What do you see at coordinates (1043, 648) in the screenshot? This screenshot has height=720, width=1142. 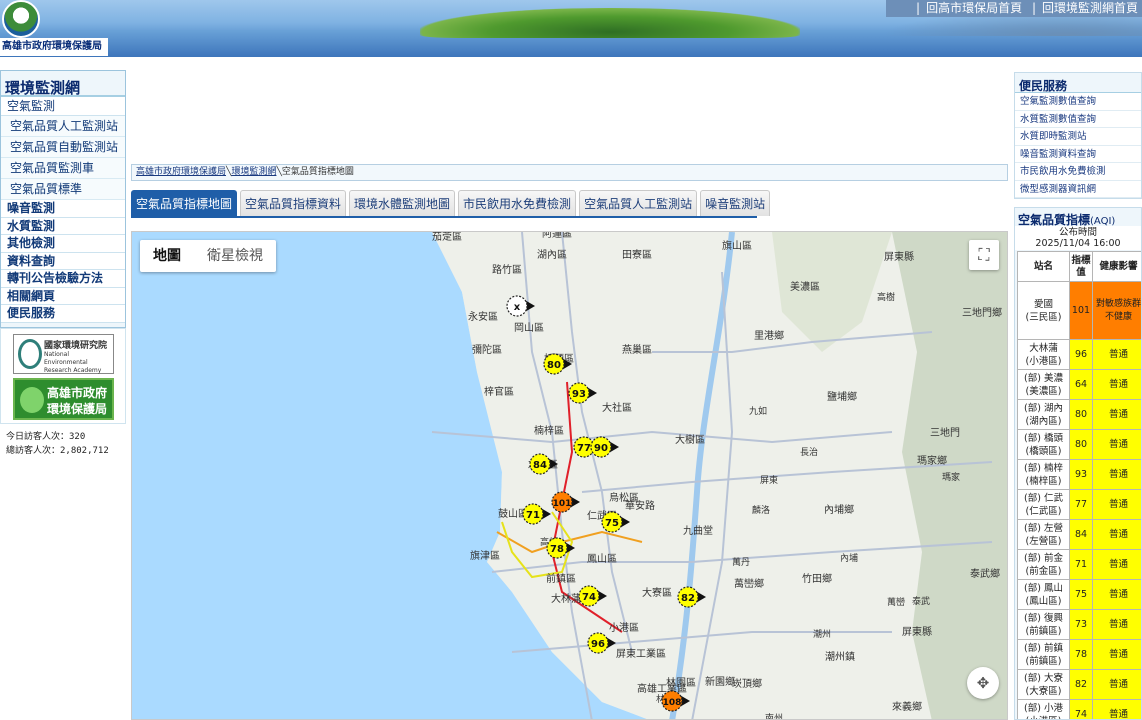 I see `row-station-name: (部) 前鎮` at bounding box center [1043, 648].